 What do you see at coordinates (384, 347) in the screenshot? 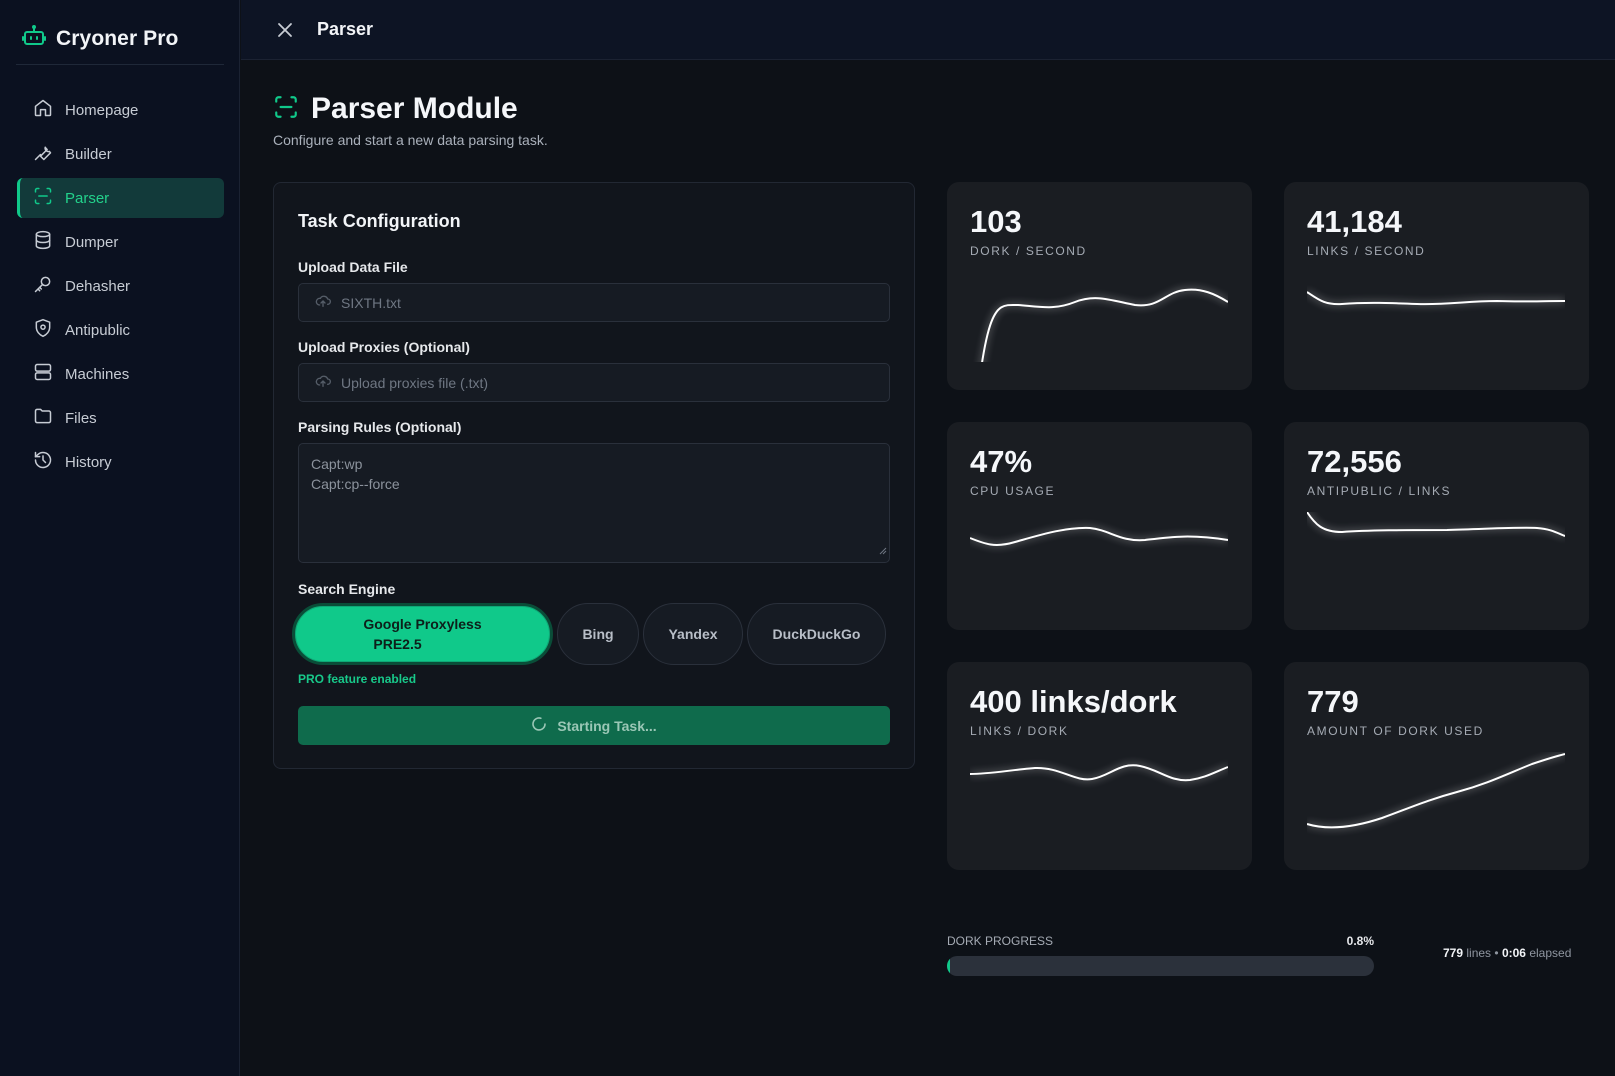
I see `proxies-label: Upload Proxies (Optional)` at bounding box center [384, 347].